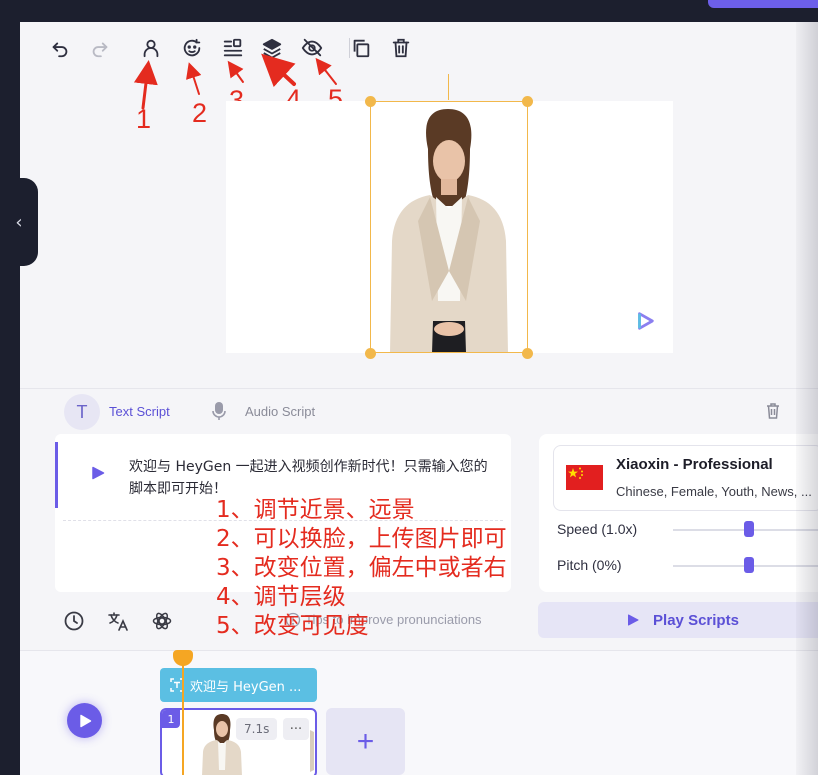 This screenshot has width=818, height=775. Describe the element at coordinates (74, 621) in the screenshot. I see `history-icon` at that location.